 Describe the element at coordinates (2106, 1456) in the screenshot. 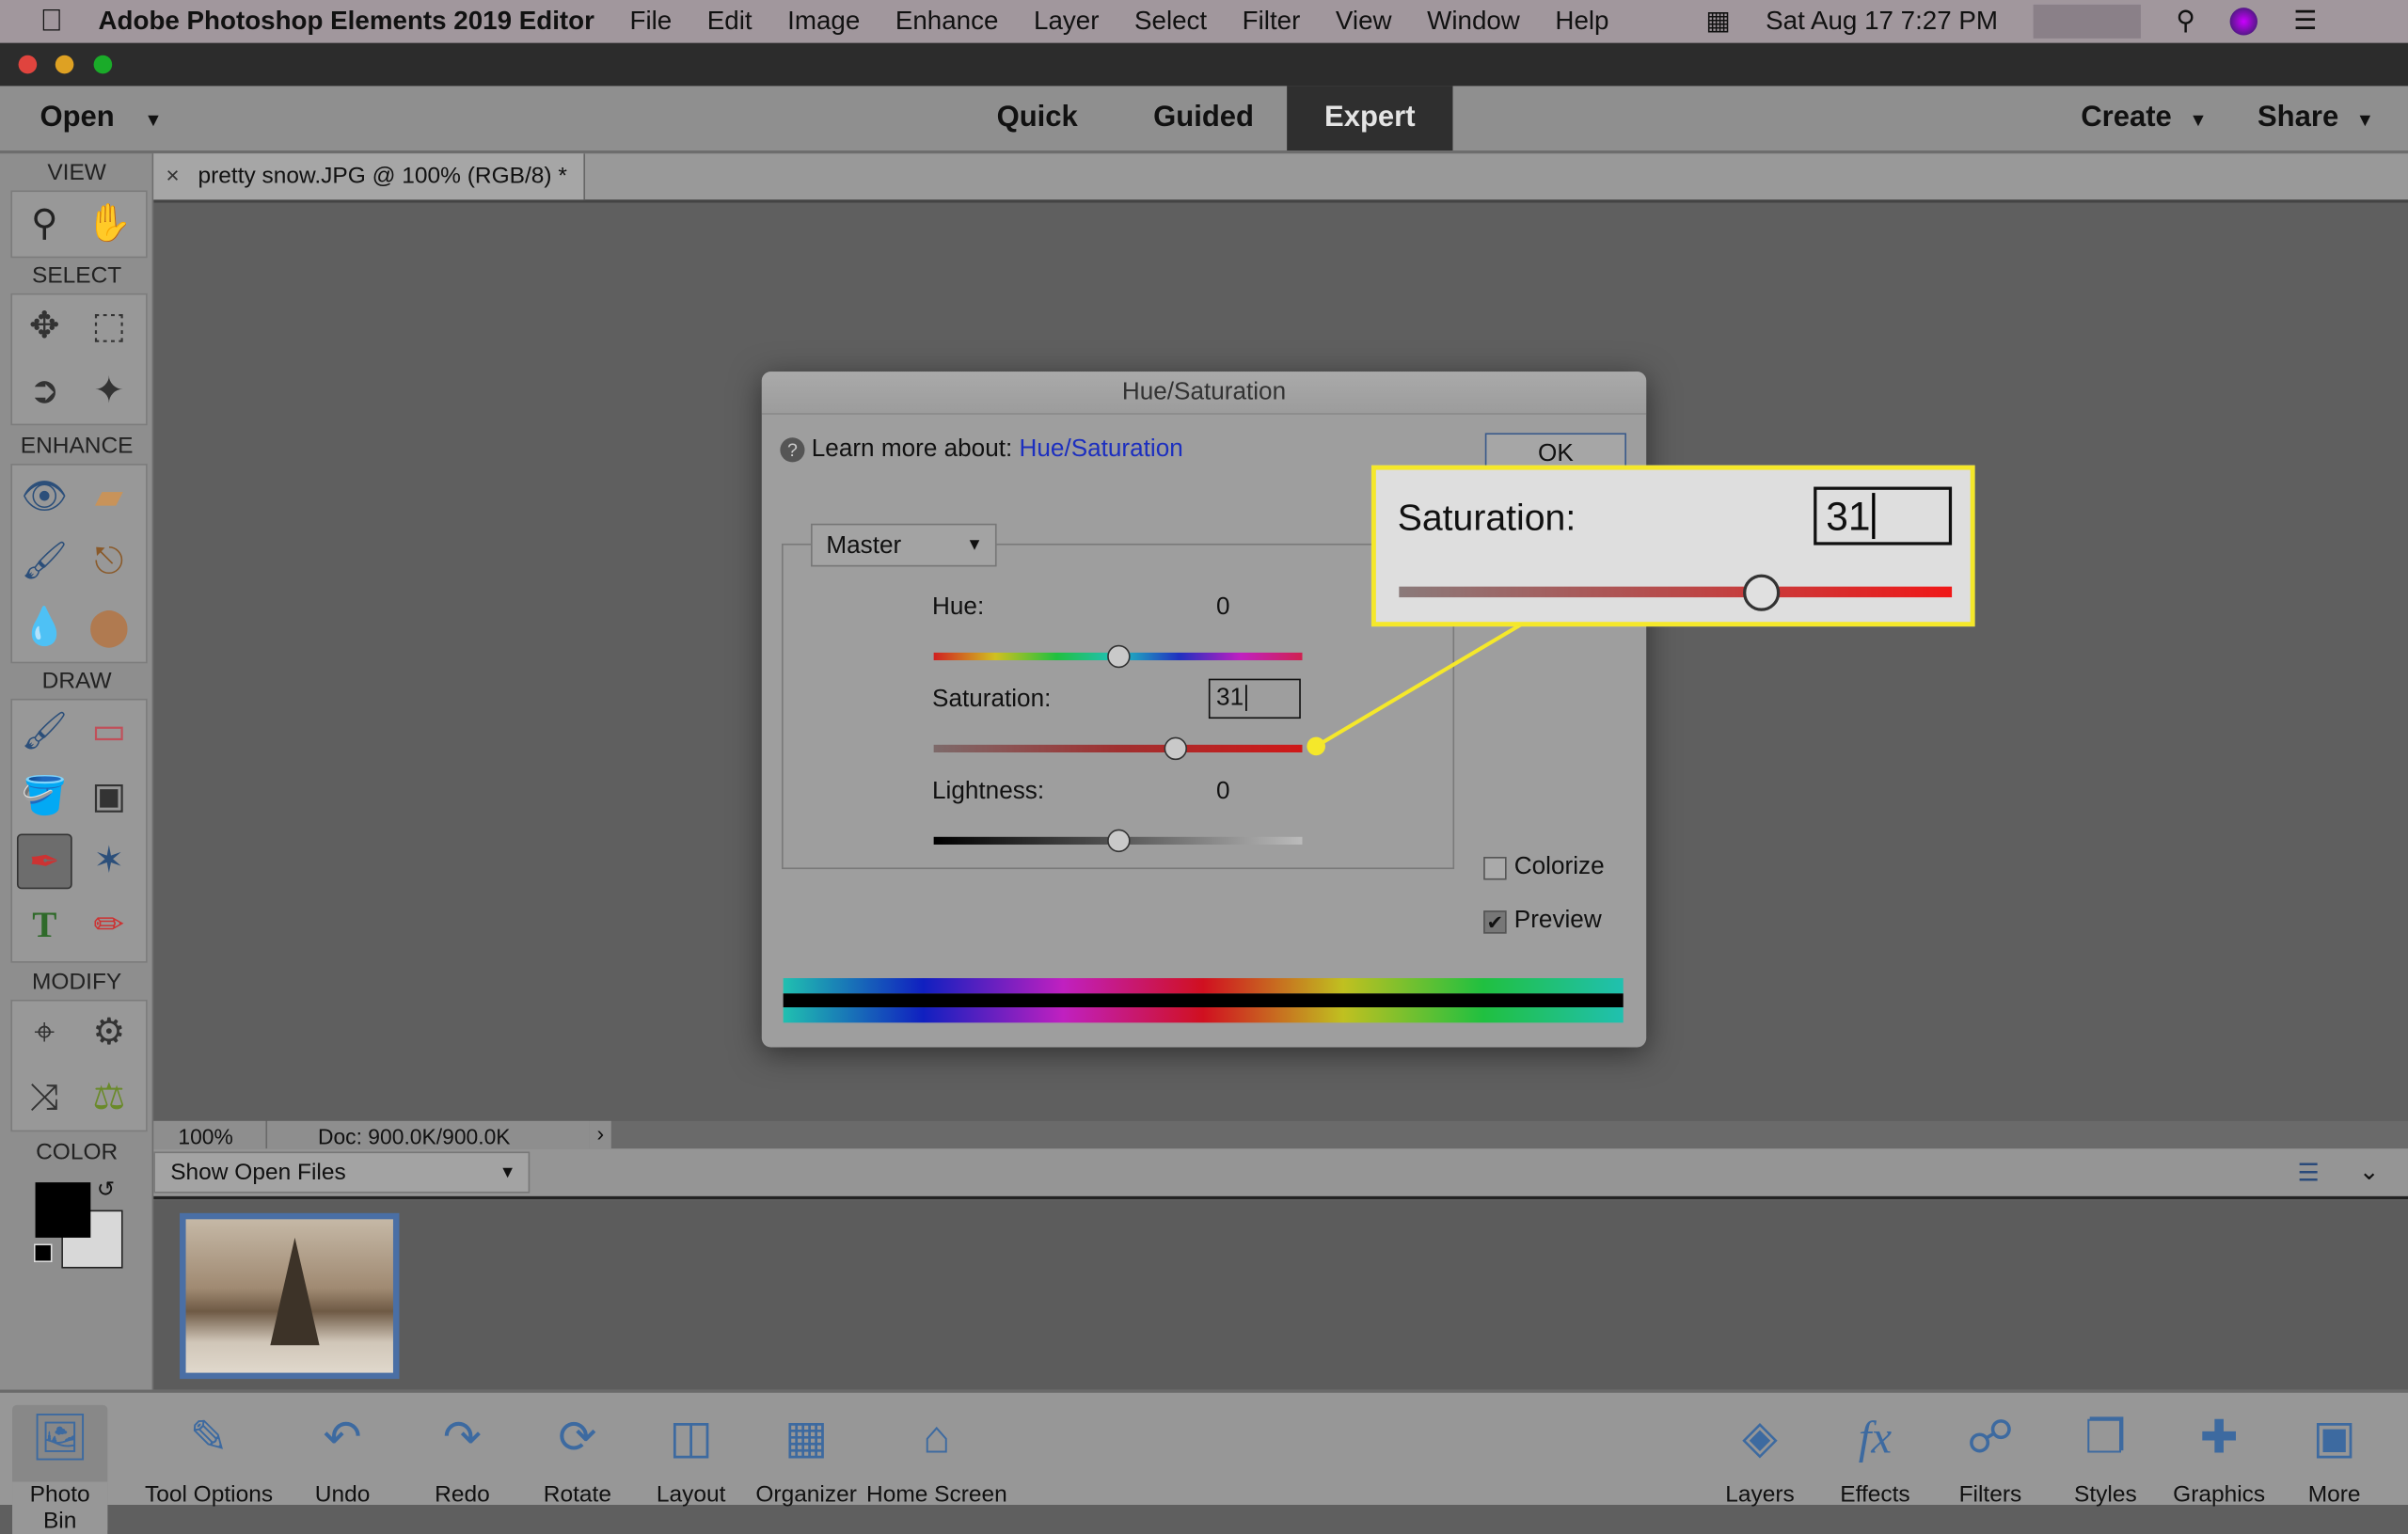

I see `styles-button: ❐ Styles` at that location.